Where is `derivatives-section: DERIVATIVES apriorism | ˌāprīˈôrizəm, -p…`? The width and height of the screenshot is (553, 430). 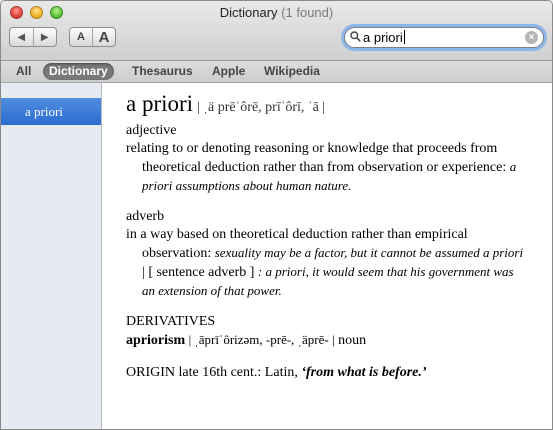 derivatives-section: DERIVATIVES apriorism | ˌāprīˈôrizəm, -p… is located at coordinates (331, 331).